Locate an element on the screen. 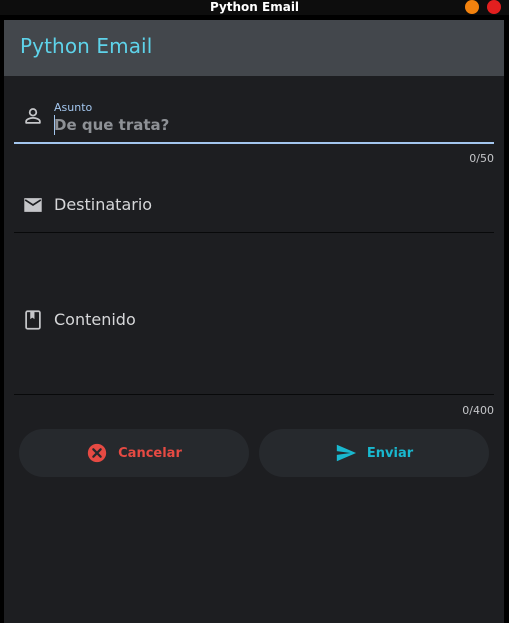 The width and height of the screenshot is (509, 623). content-counter: 0/400 is located at coordinates (478, 410).